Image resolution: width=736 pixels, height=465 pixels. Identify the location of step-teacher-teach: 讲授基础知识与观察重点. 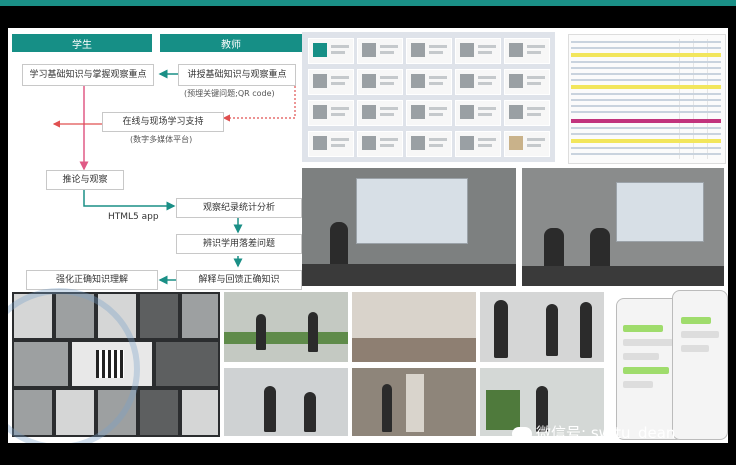
(237, 75).